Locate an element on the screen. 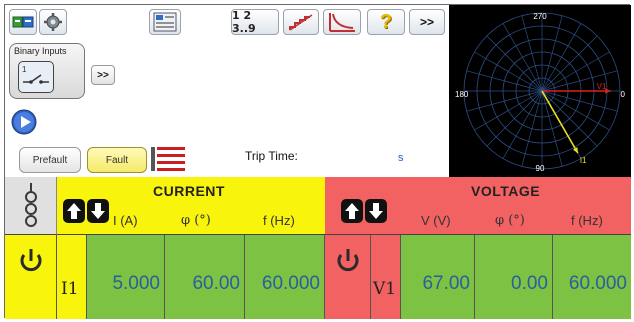  voltage-phase-cell: 0.00 is located at coordinates (514, 277).